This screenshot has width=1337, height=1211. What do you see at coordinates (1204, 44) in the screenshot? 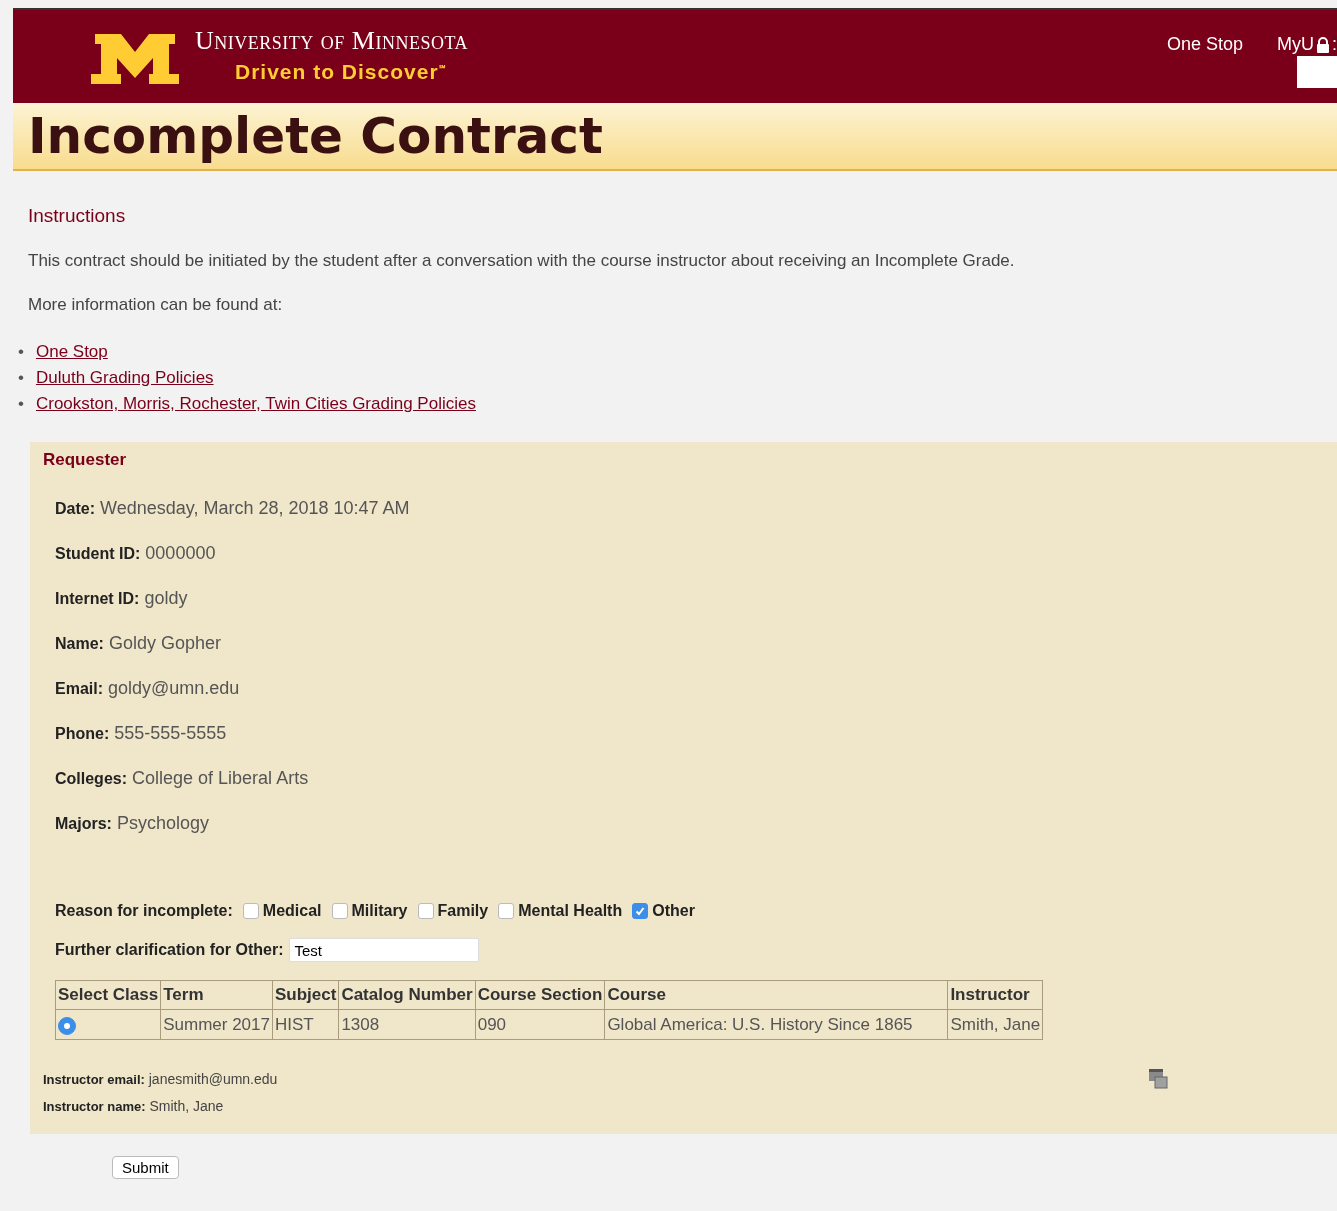
I see `nav-link: One Stop` at bounding box center [1204, 44].